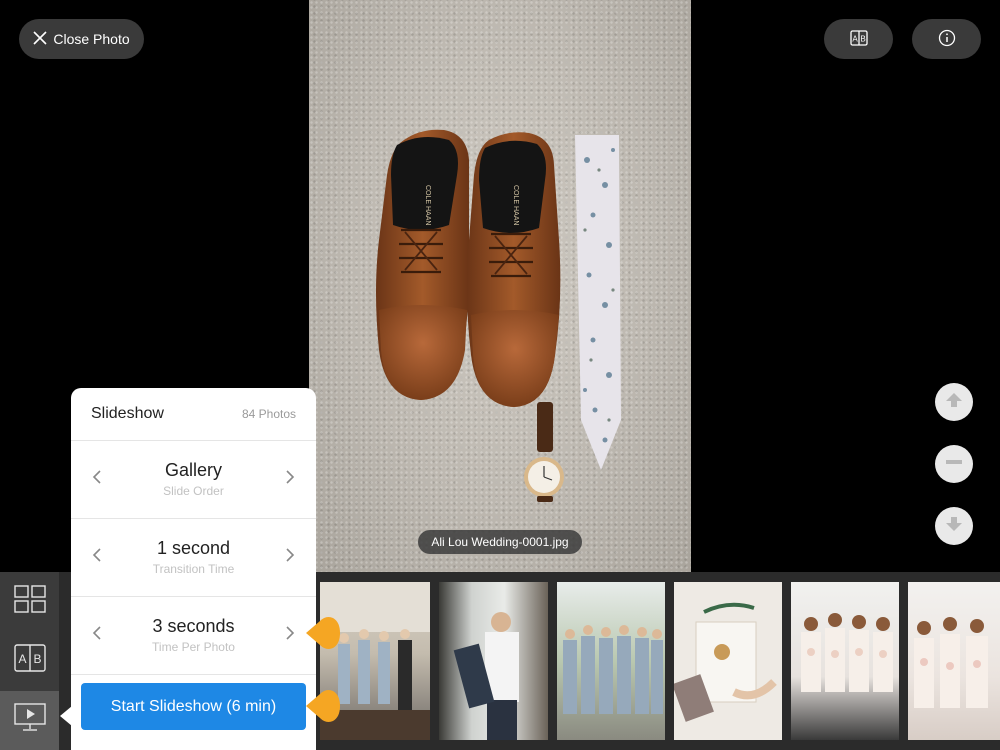 Image resolution: width=1000 pixels, height=750 pixels. I want to click on close-photo-button: Close Photo, so click(81, 39).